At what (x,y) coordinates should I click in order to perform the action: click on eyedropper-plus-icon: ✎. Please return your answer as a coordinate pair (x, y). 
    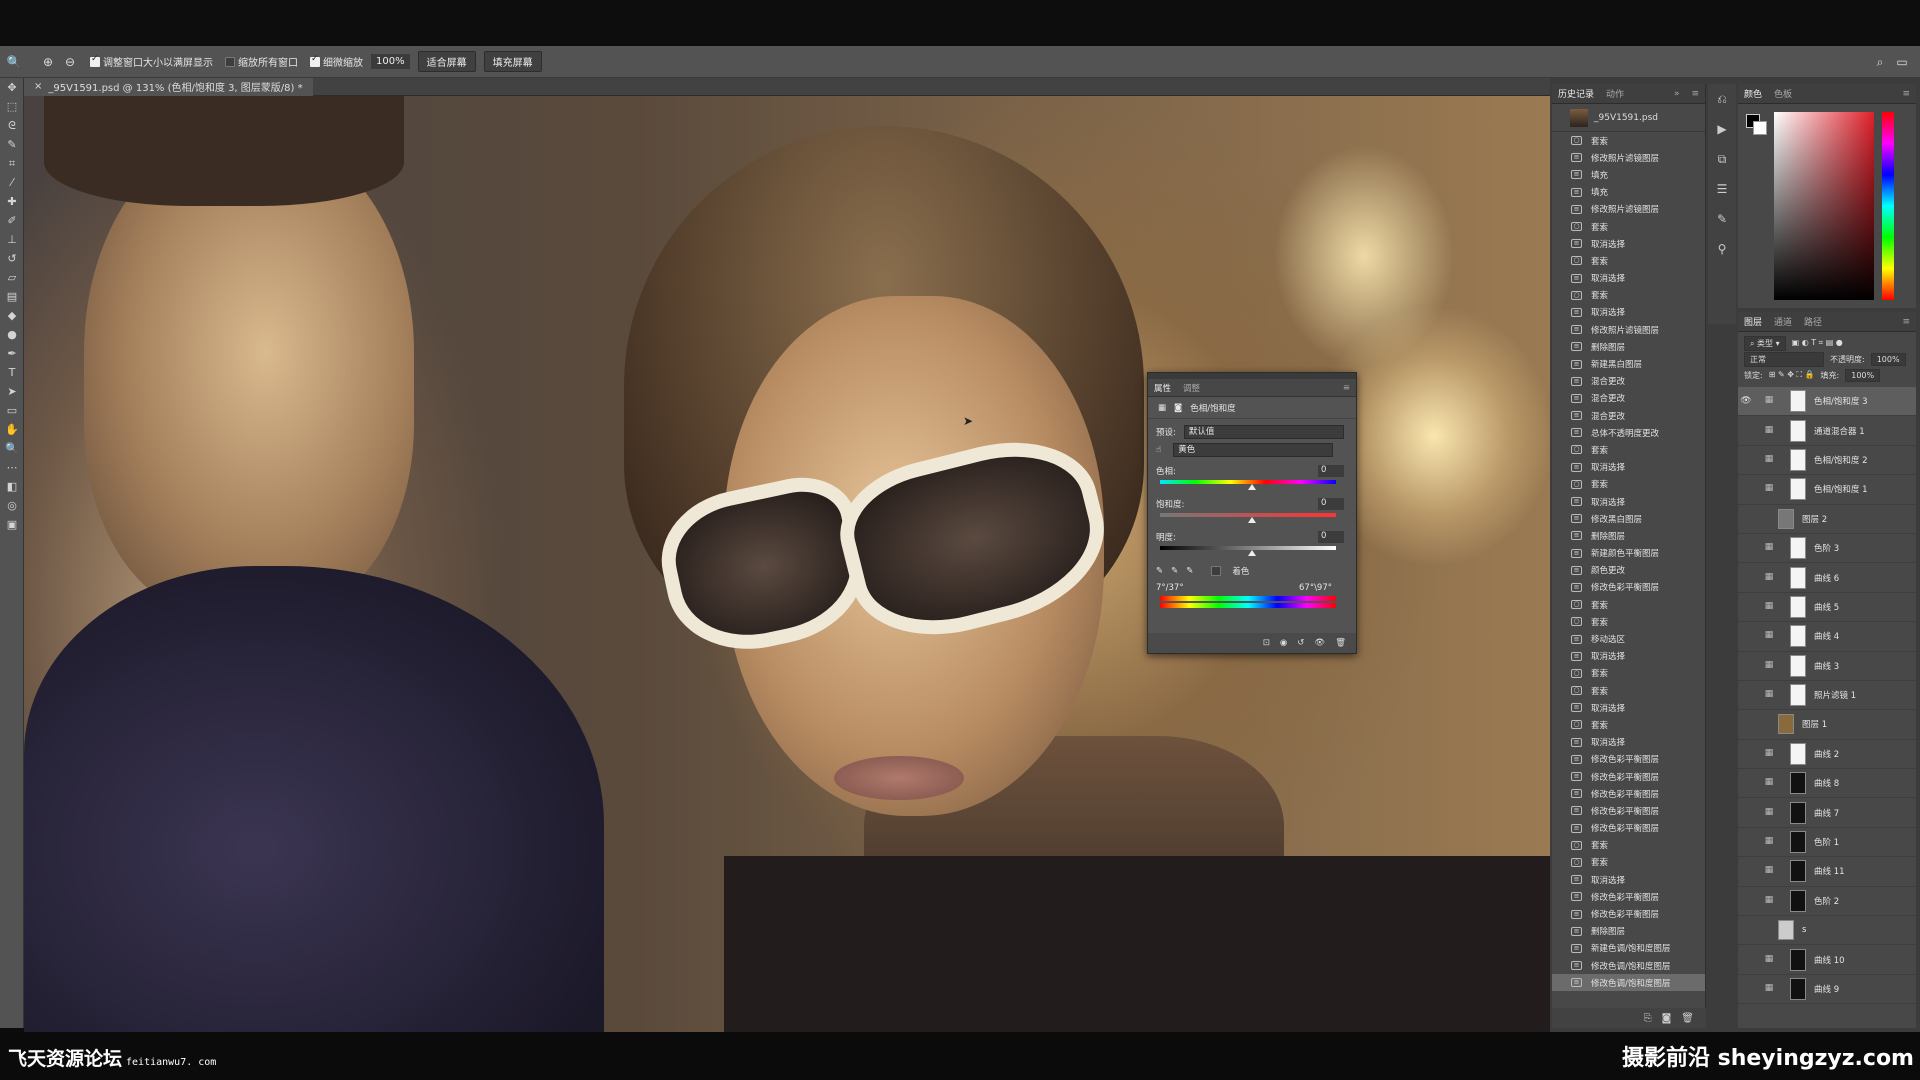
    Looking at the image, I should click on (1174, 571).